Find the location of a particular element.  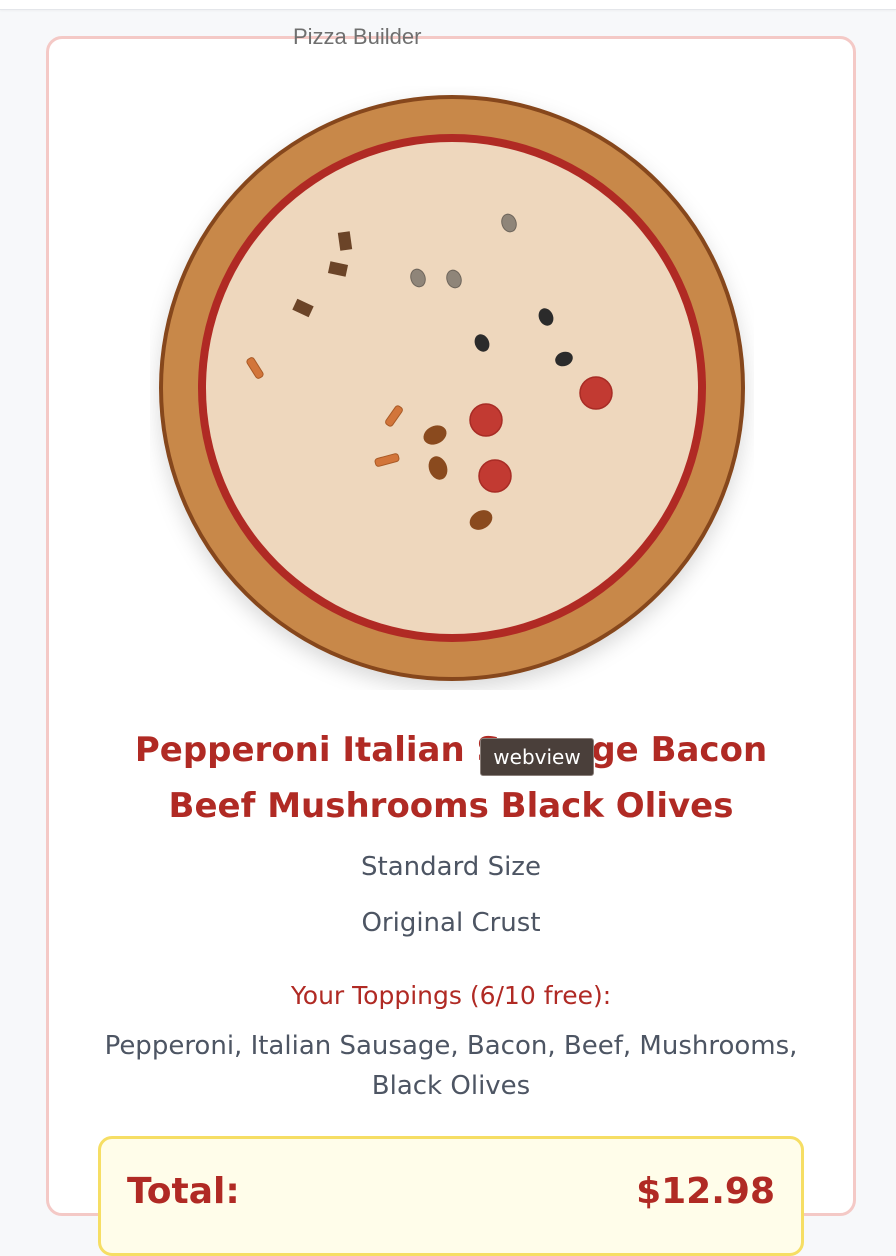

pizza-image-alt-text: Pizza Builder is located at coordinates (357, 36).